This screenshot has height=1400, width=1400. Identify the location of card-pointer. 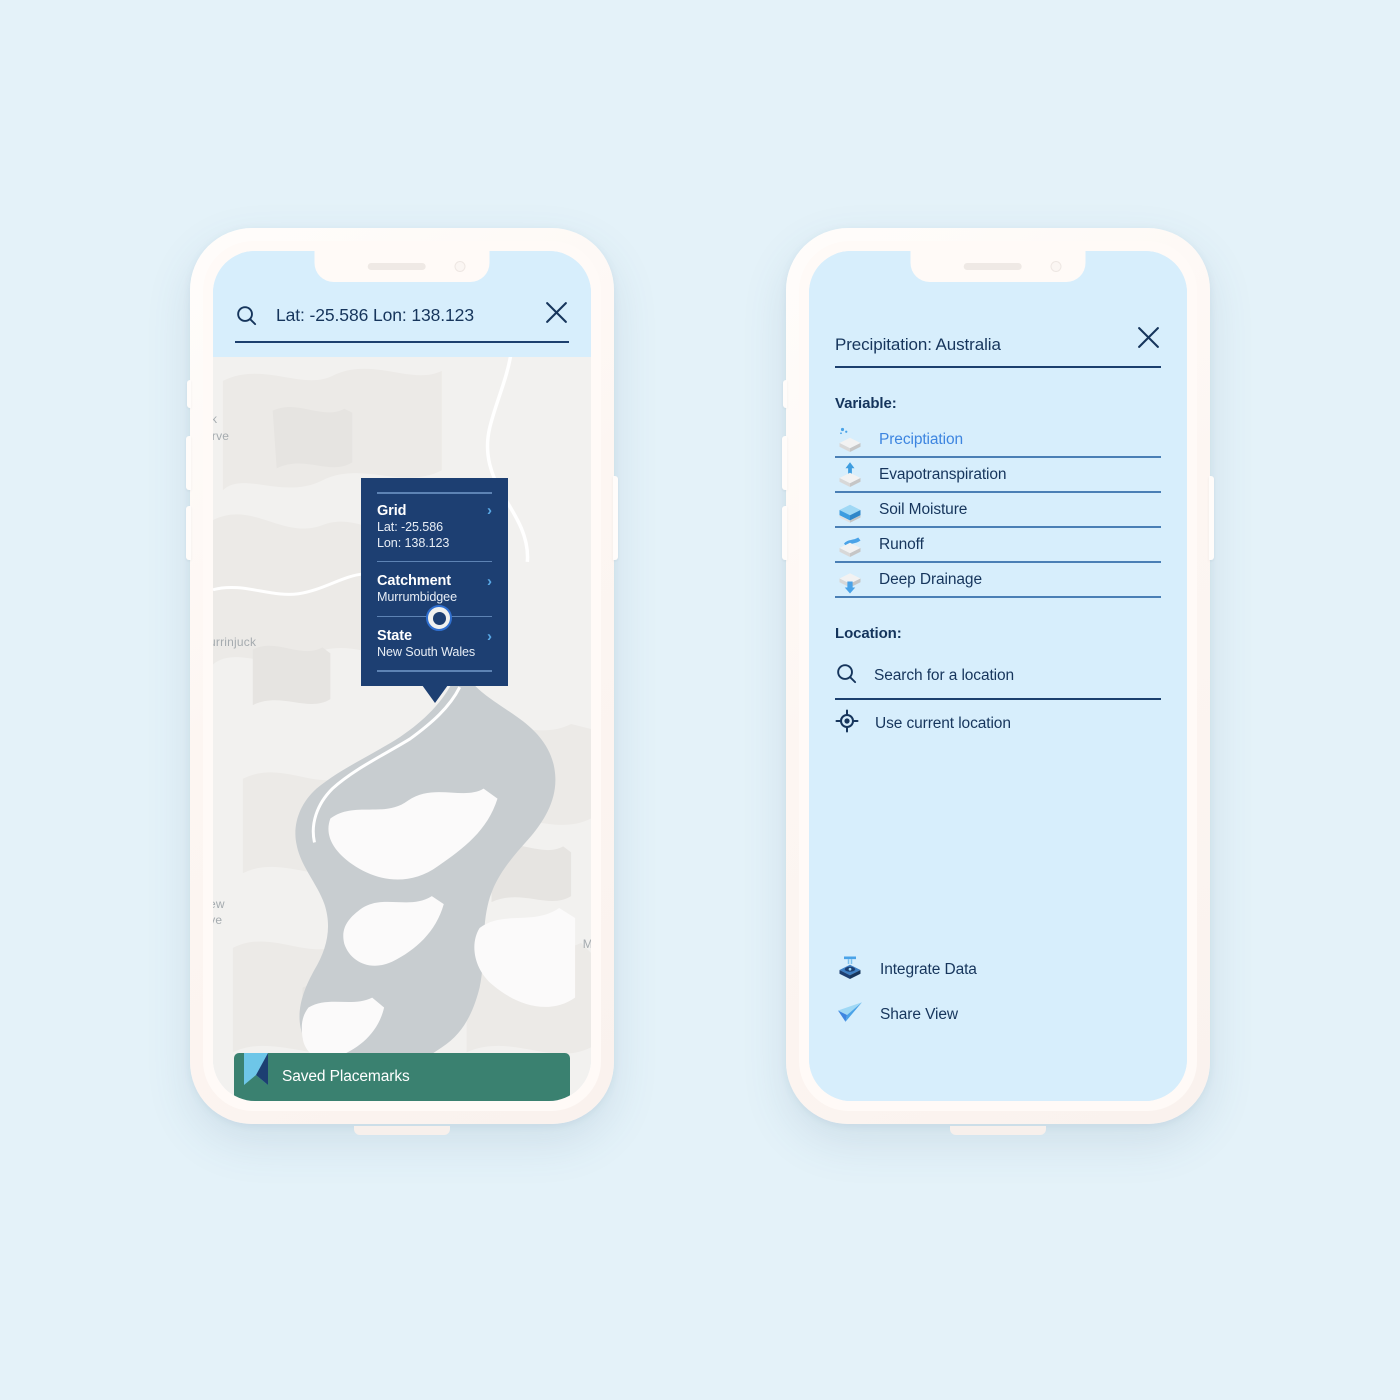
(434, 693).